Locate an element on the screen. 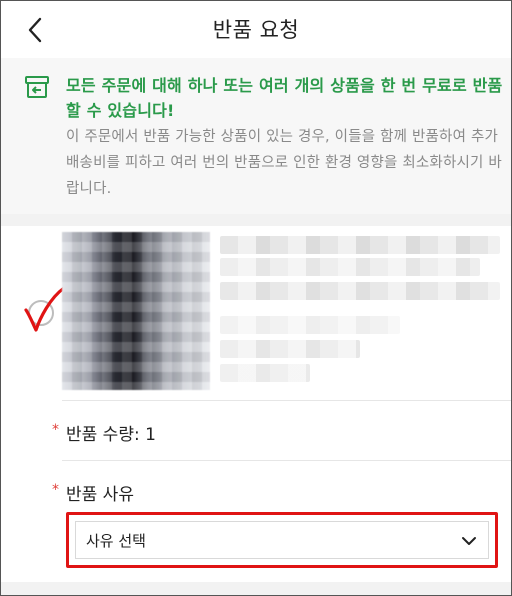 The width and height of the screenshot is (512, 596). return-reason-select: 사유 선택 is located at coordinates (282, 540).